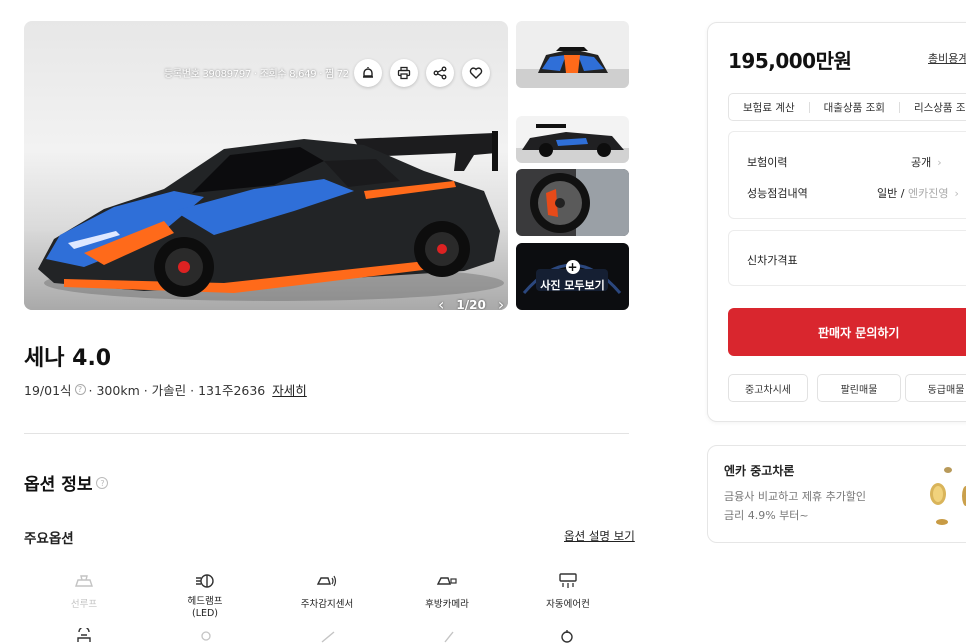  Describe the element at coordinates (289, 389) in the screenshot. I see `detail-link: 자세히` at that location.